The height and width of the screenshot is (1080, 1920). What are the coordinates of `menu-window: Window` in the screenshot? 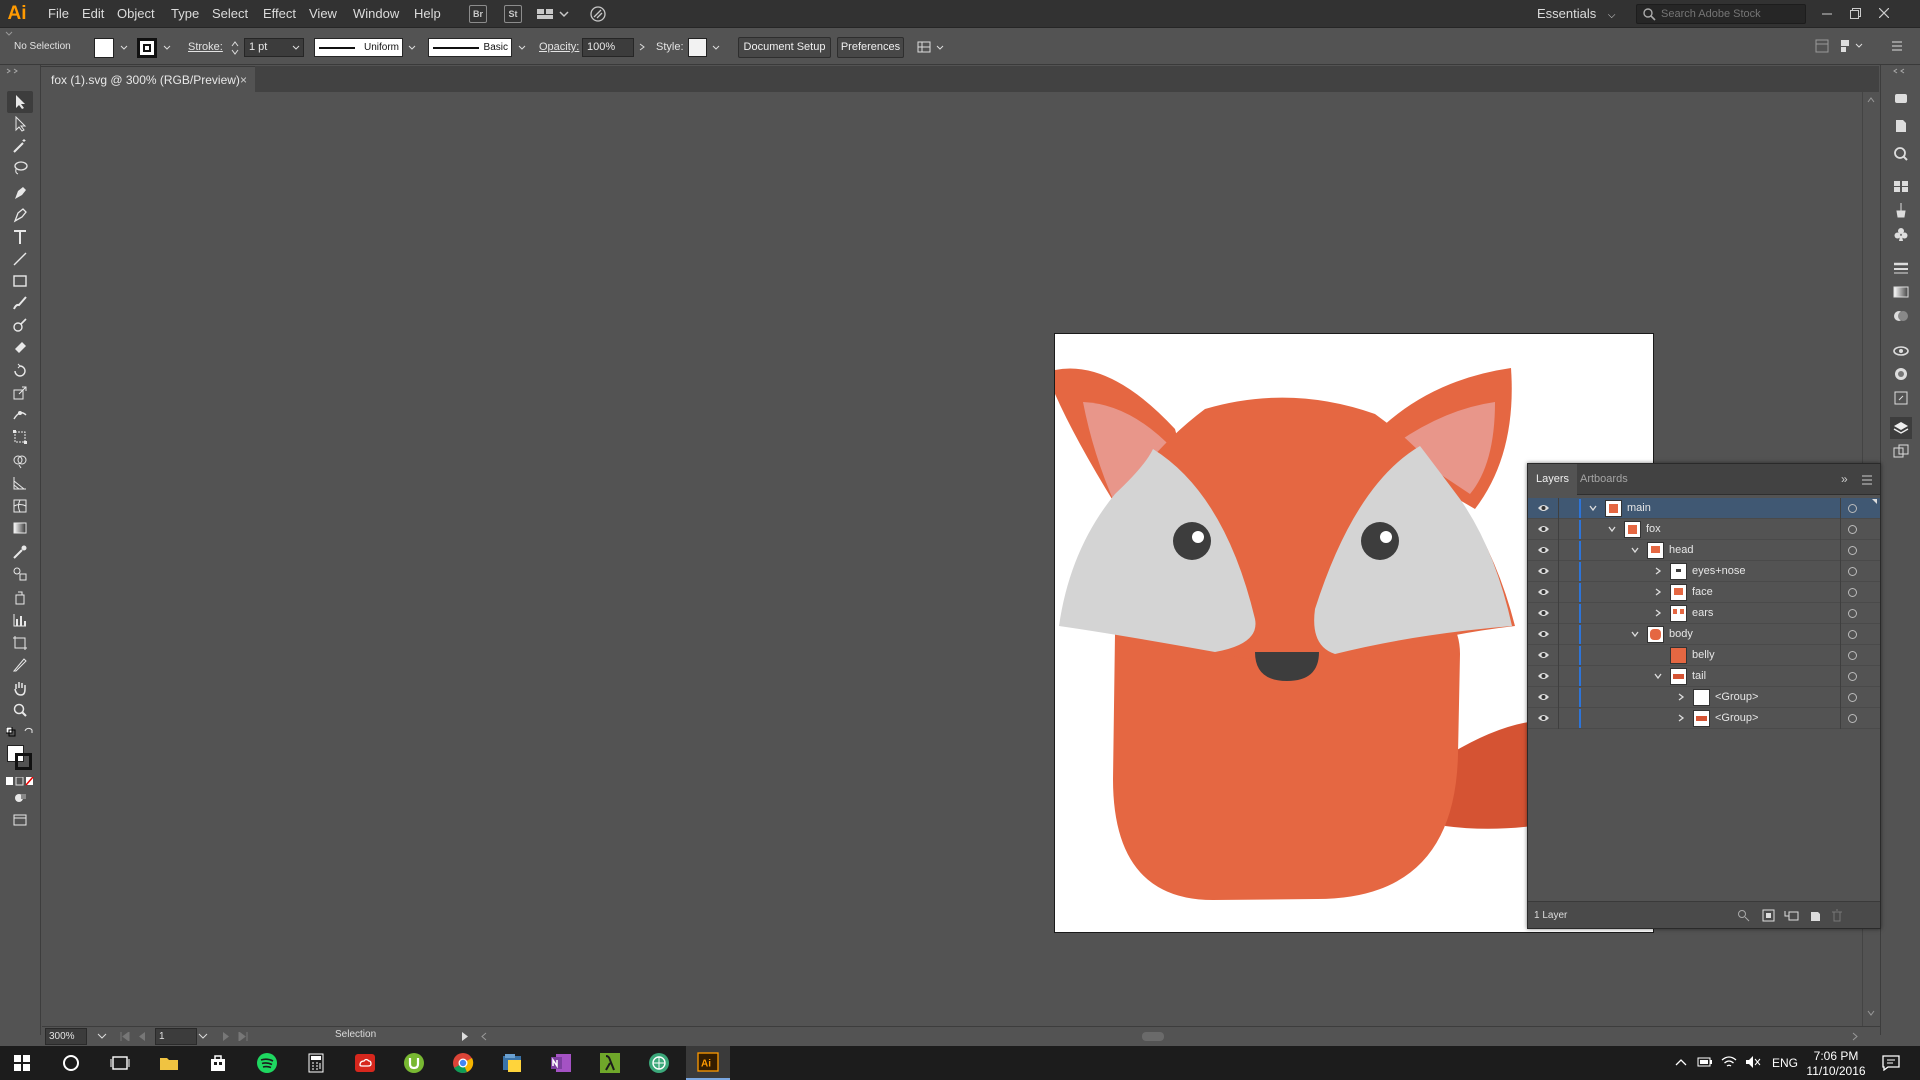 It's located at (376, 14).